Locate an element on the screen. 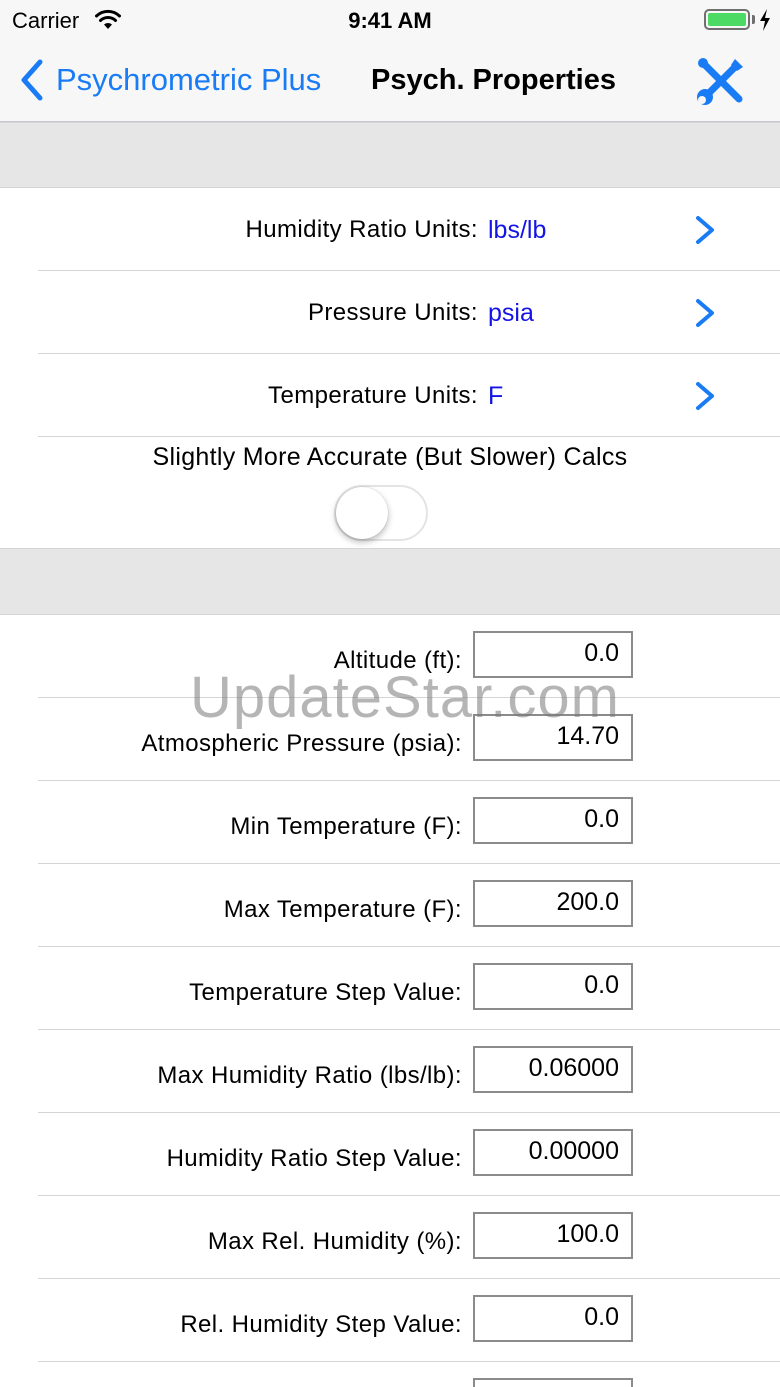  field-label: Altitude (ft): is located at coordinates (397, 660).